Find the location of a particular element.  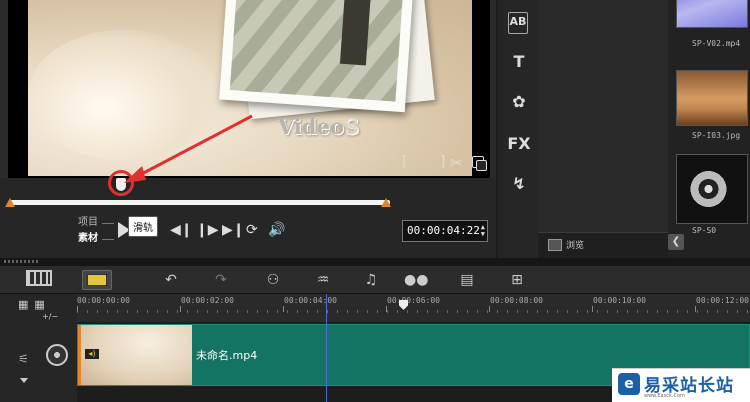

library-item-label: SP-I03.jpg is located at coordinates (716, 135).